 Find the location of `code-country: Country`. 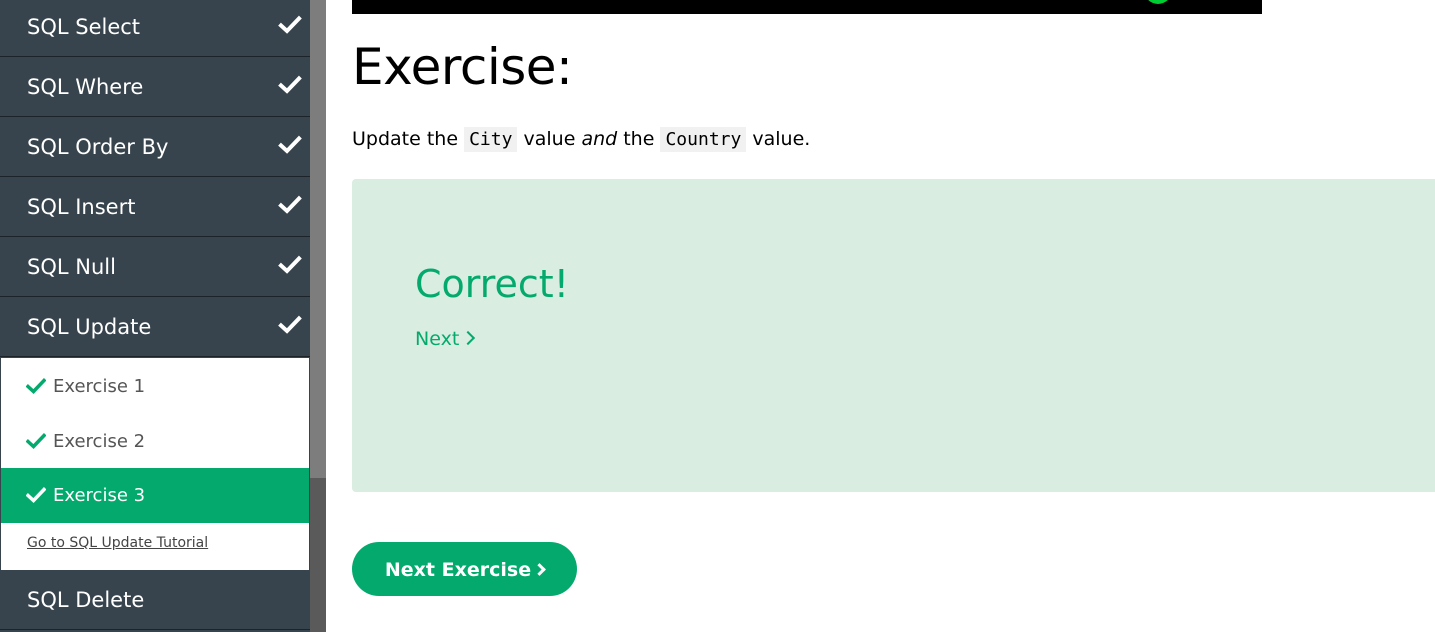

code-country: Country is located at coordinates (703, 139).